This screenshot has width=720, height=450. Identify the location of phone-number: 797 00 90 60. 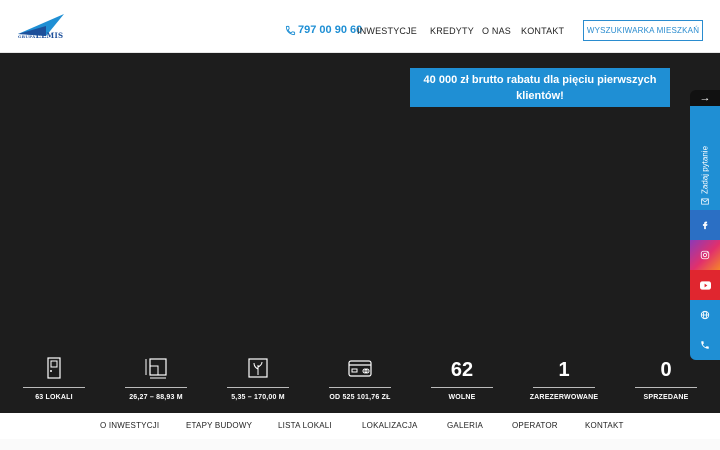
(330, 30).